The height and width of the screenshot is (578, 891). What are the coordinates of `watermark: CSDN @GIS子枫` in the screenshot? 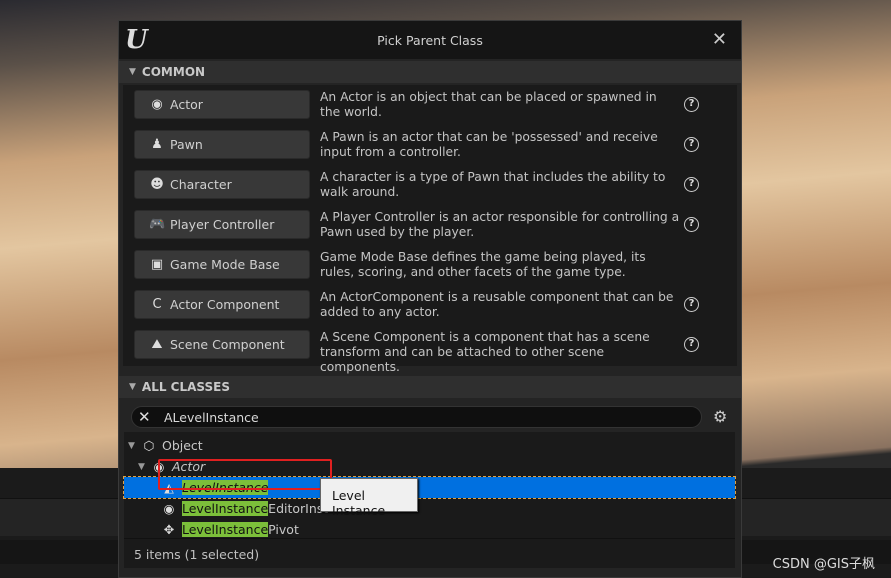 It's located at (823, 564).